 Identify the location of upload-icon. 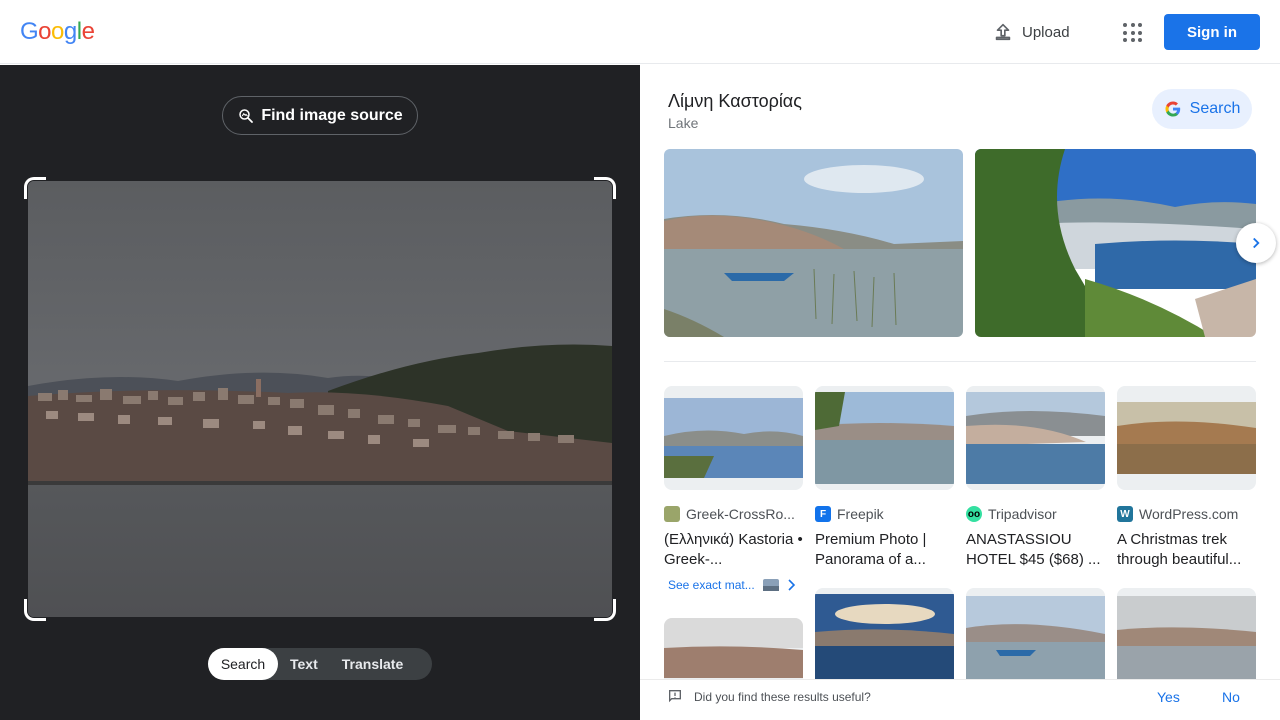
(1003, 32).